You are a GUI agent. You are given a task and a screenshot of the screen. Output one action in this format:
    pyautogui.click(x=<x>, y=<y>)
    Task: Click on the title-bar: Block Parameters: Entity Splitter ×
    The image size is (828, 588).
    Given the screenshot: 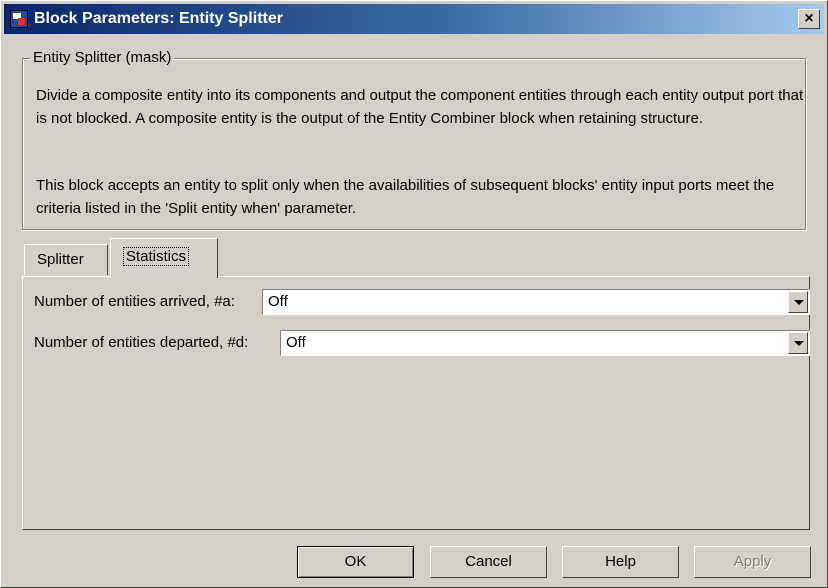 What is the action you would take?
    pyautogui.click(x=414, y=19)
    